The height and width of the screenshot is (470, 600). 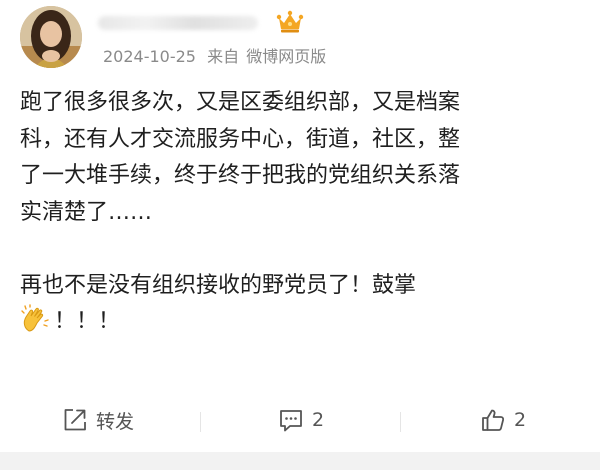 I want to click on content-line: 再也不是没有组织接收的野党员了！鼓掌, so click(x=218, y=285).